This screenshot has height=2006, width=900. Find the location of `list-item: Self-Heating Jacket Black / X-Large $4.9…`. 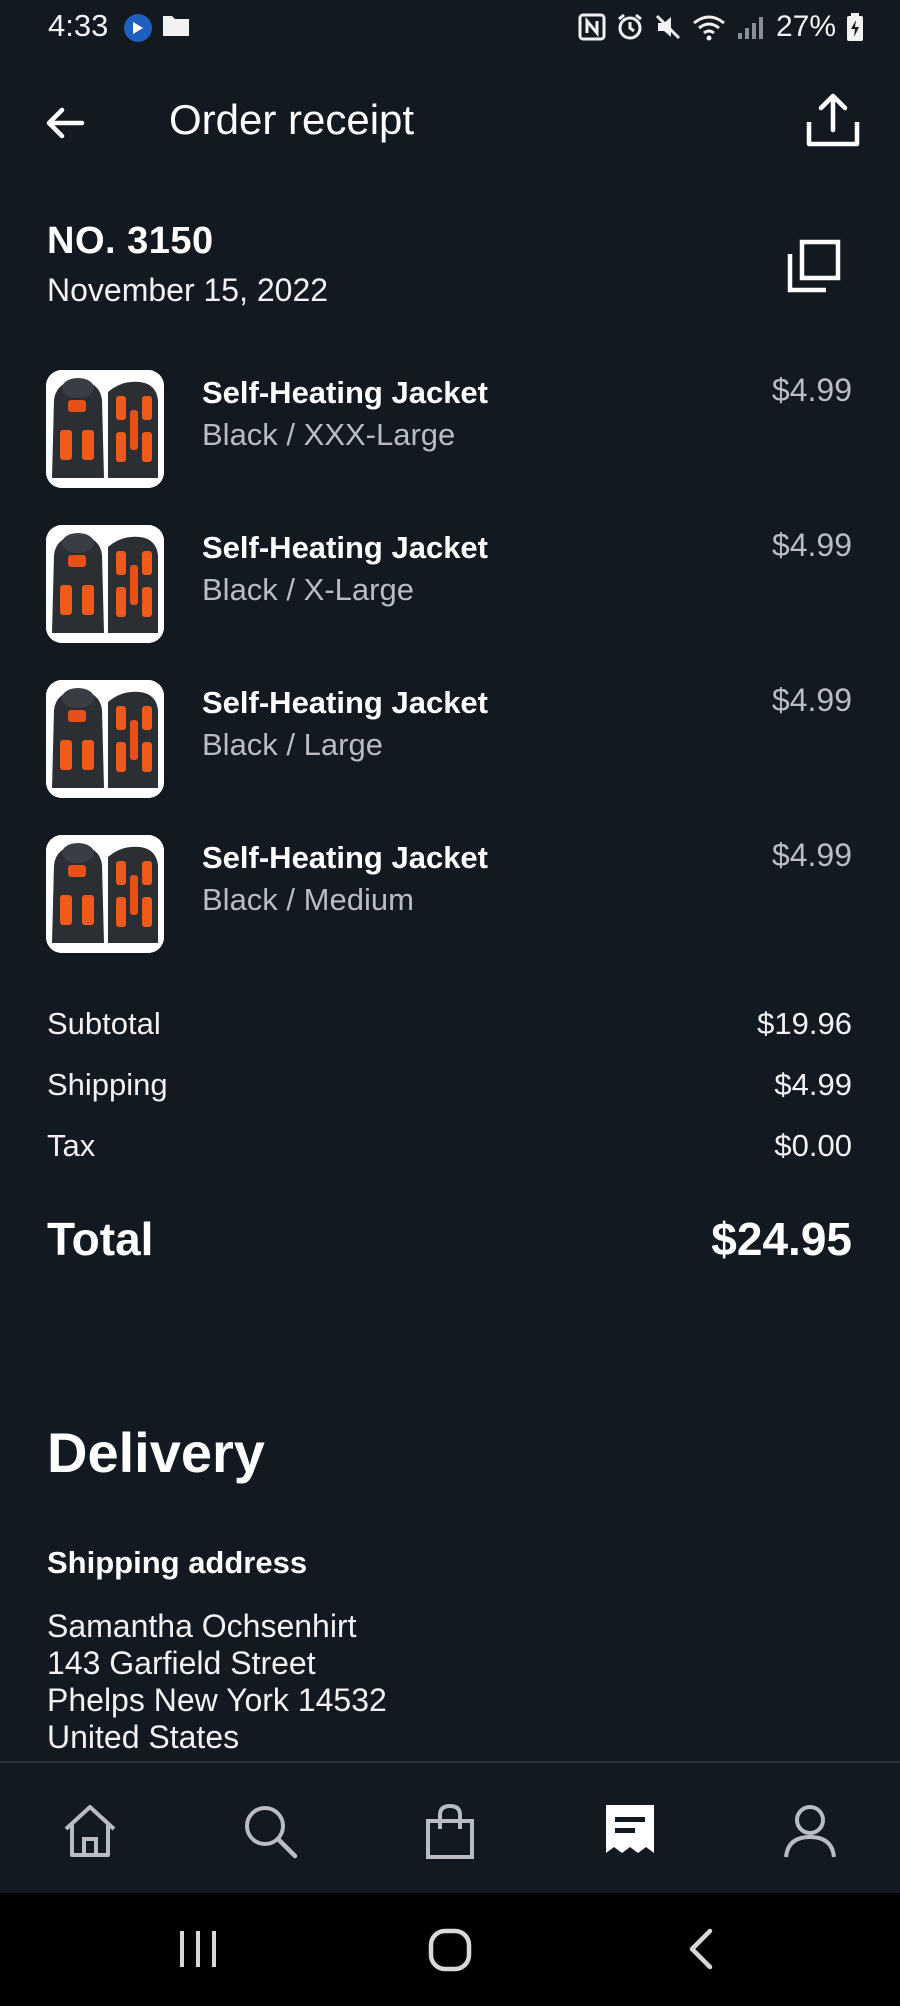

list-item: Self-Heating Jacket Black / X-Large $4.9… is located at coordinates (450, 601).